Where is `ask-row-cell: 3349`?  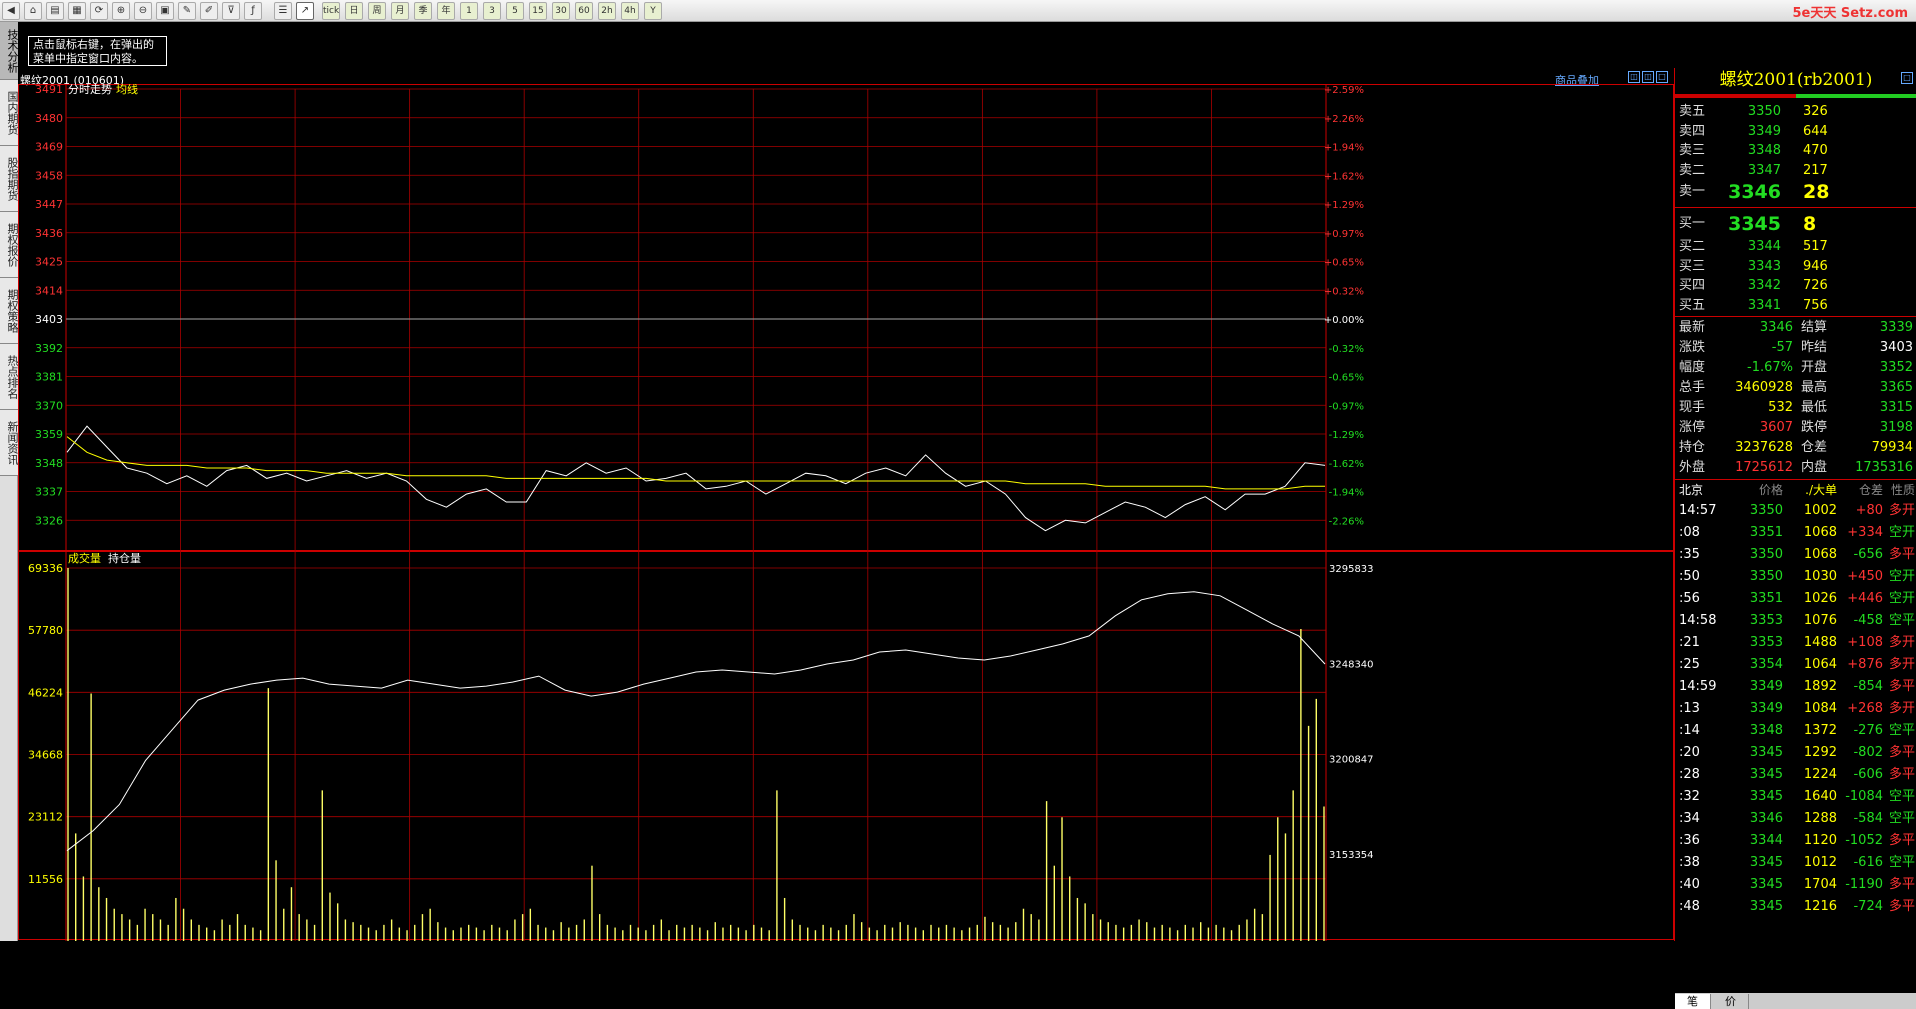
ask-row-cell: 3349 is located at coordinates (1764, 131).